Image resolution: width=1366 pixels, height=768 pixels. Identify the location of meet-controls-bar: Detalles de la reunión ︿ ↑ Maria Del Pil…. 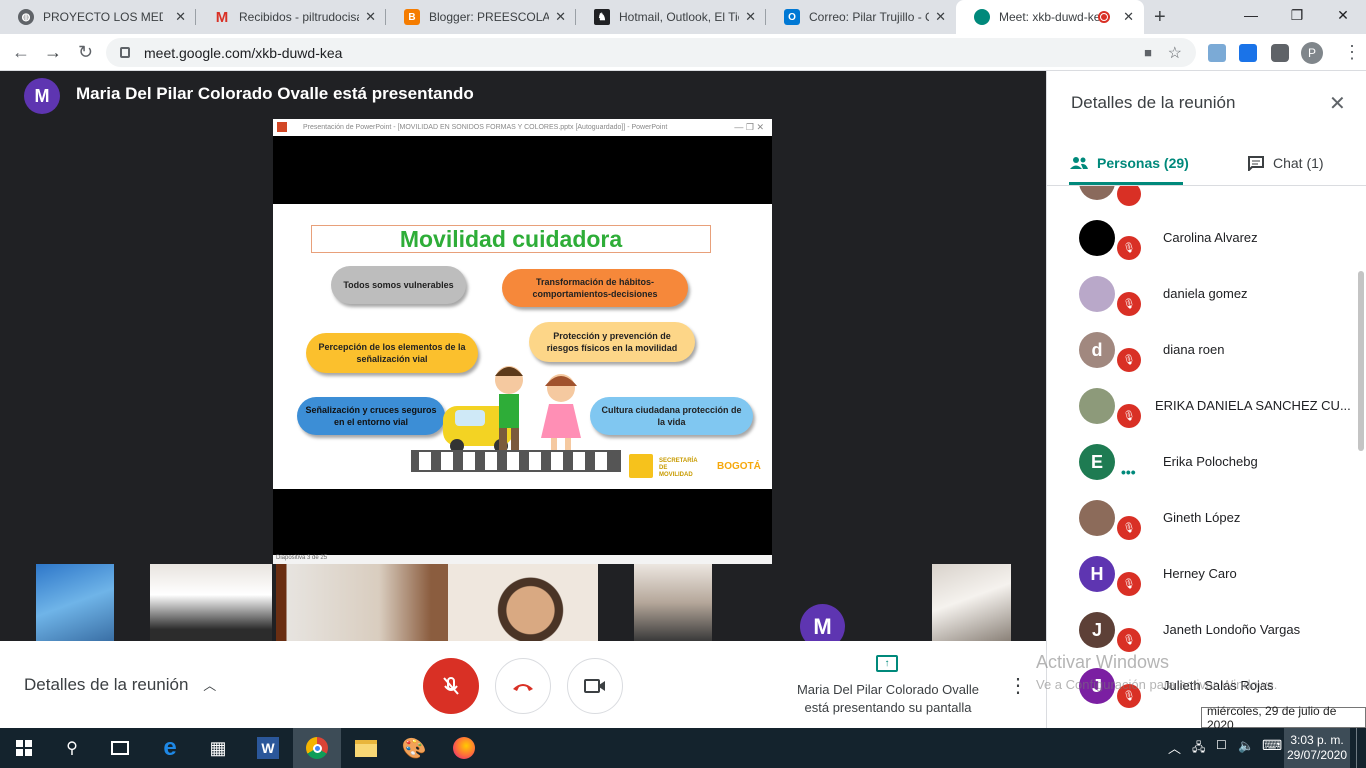
(523, 684).